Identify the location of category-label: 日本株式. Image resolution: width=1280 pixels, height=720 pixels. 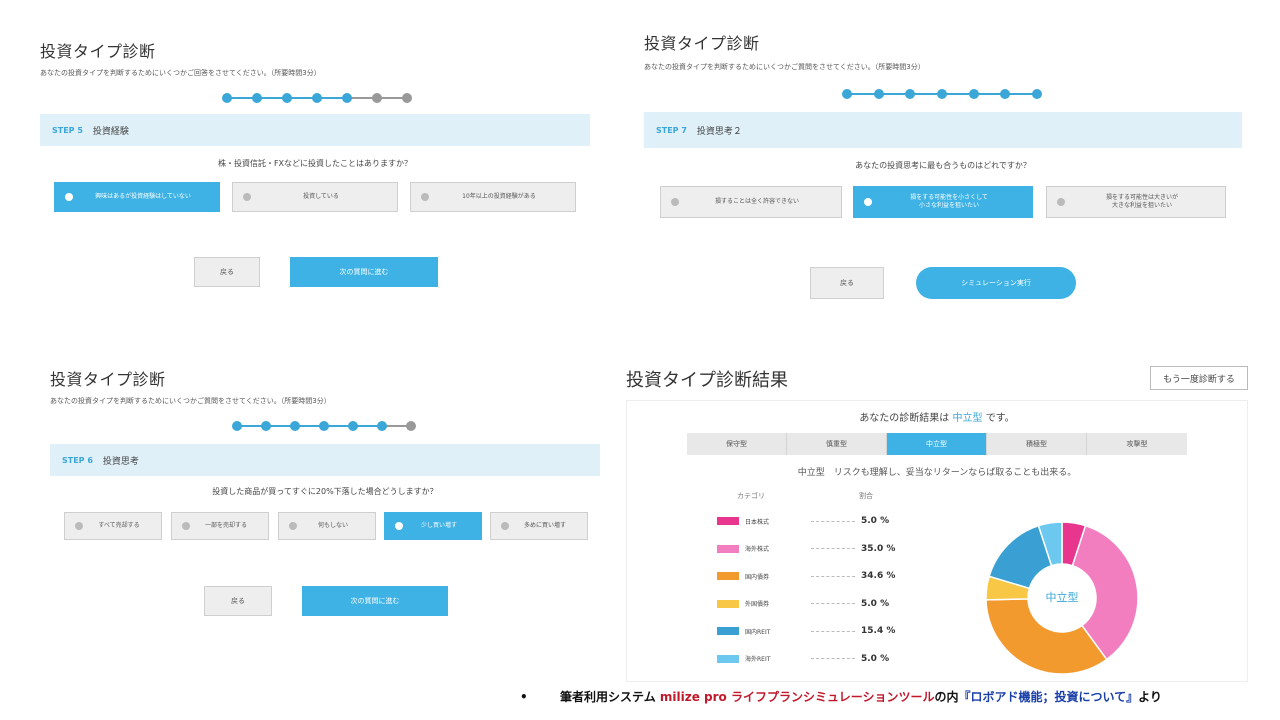
(757, 522).